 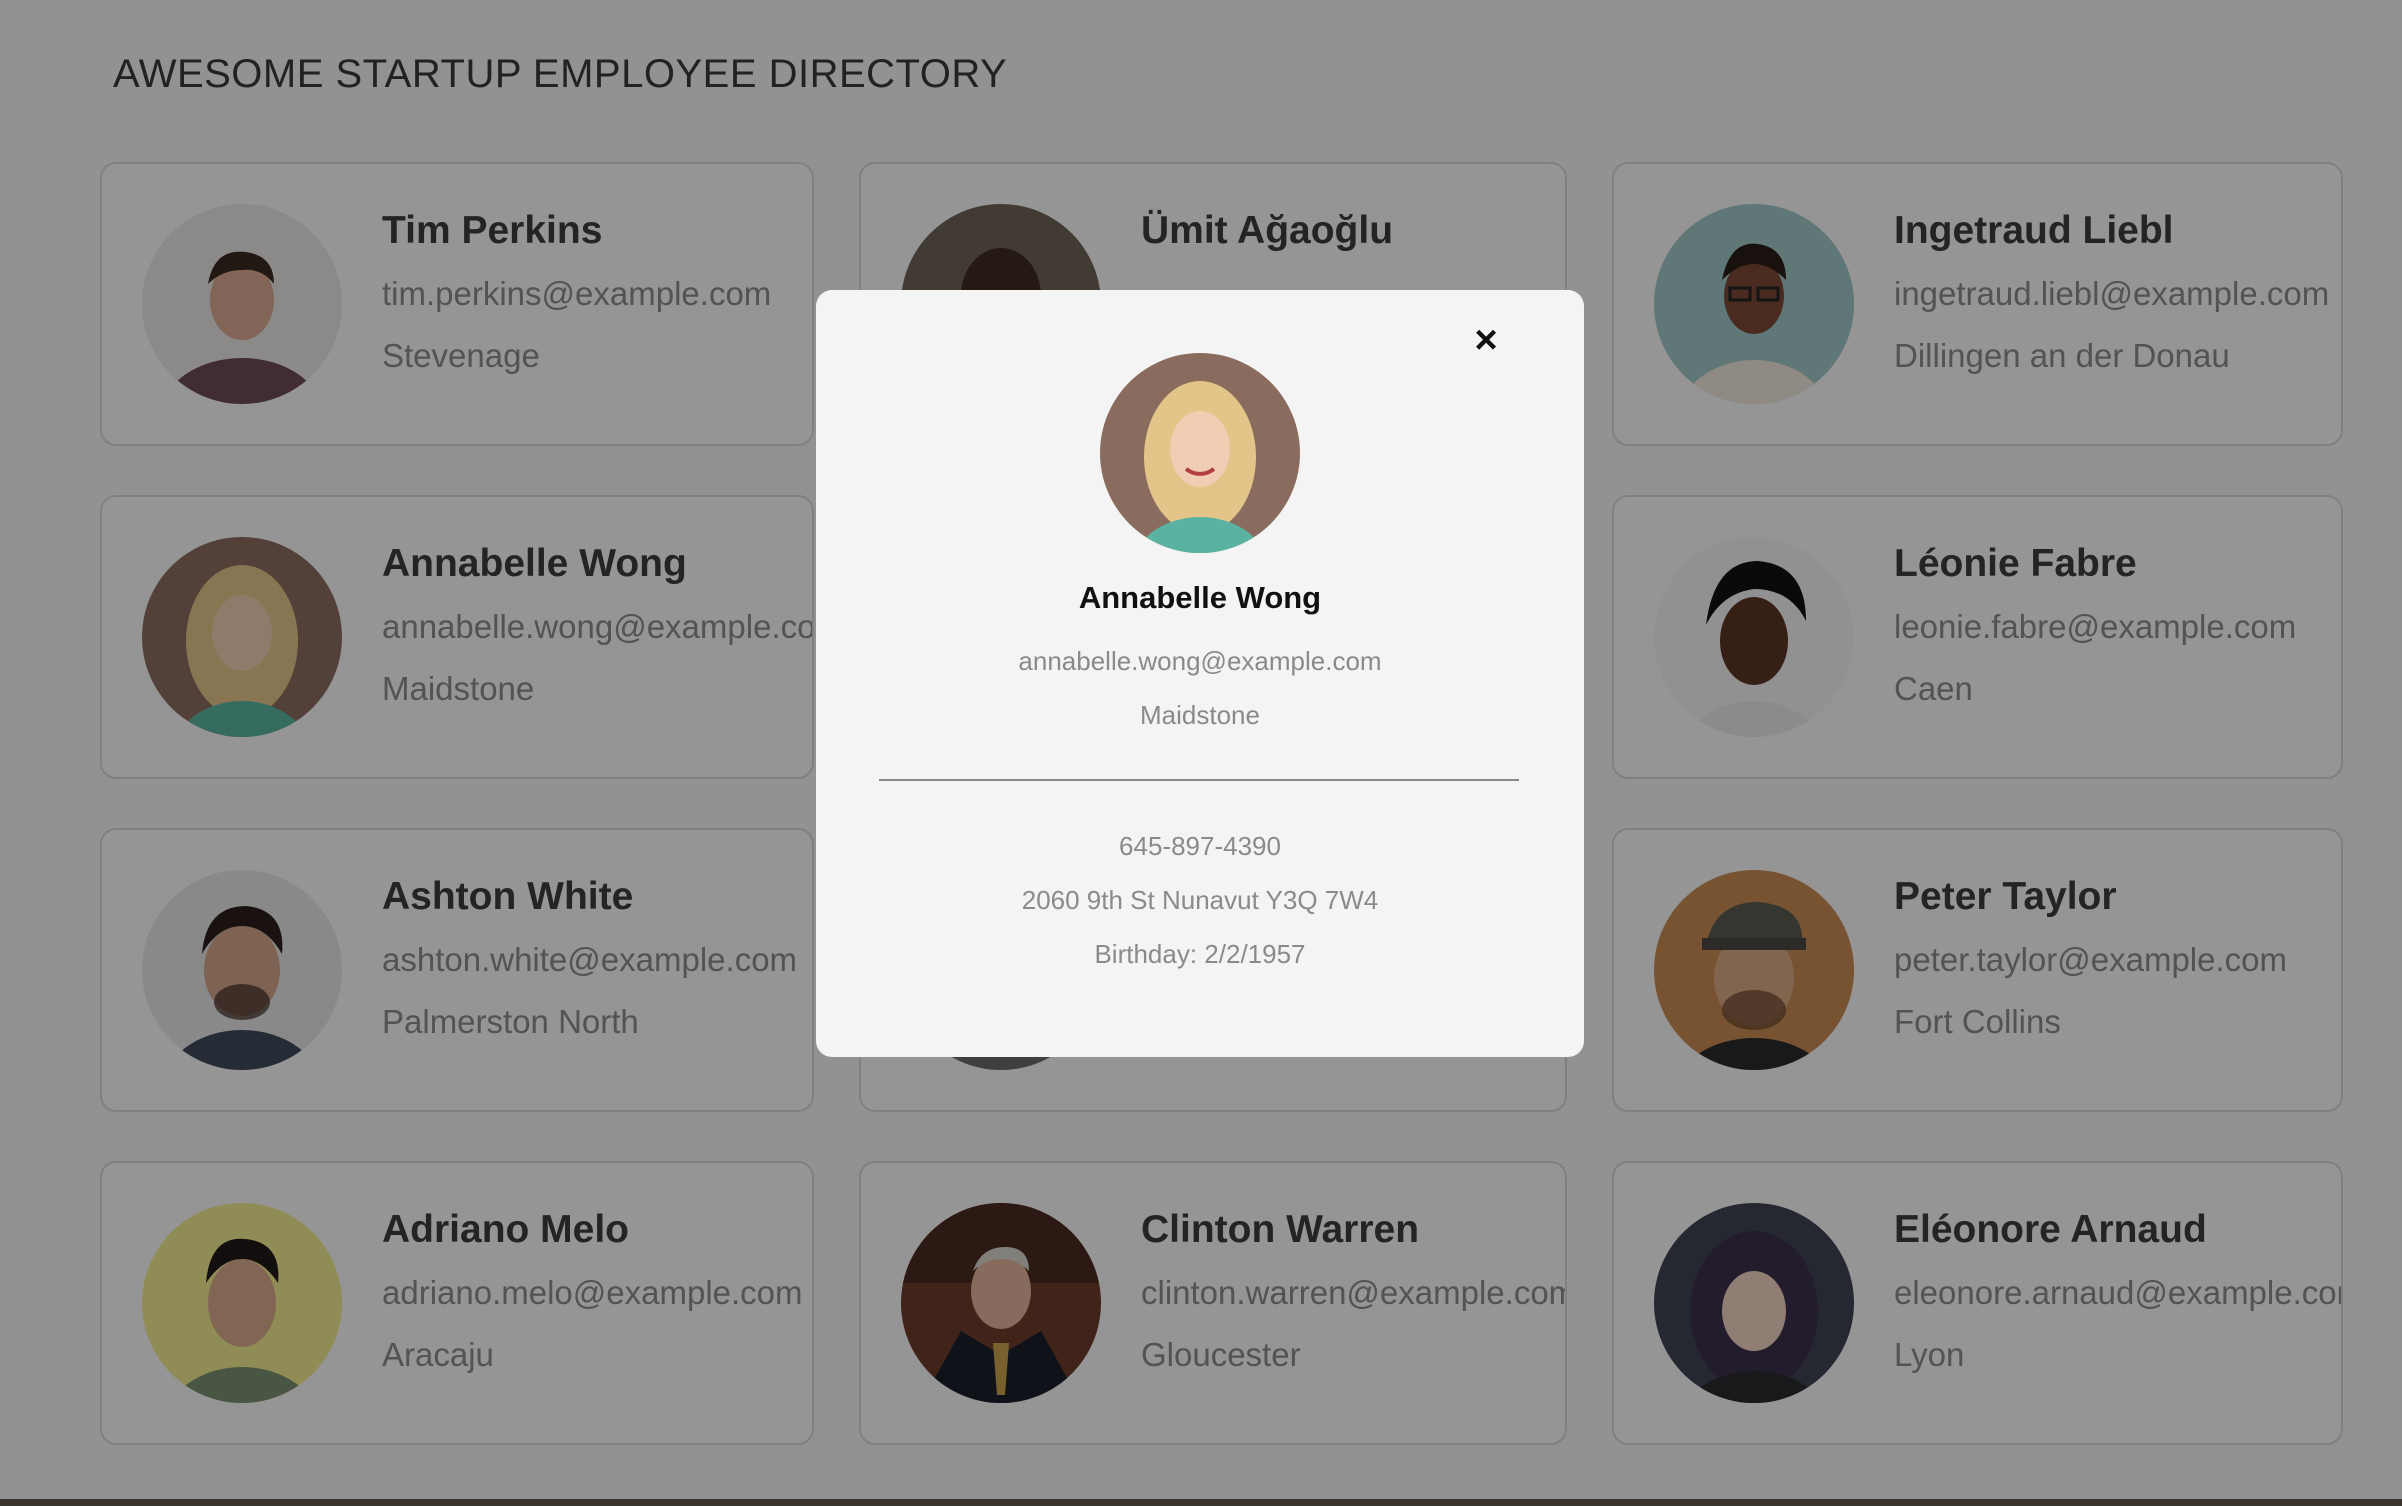 What do you see at coordinates (1200, 846) in the screenshot?
I see `modal-phone: 645-897-4390` at bounding box center [1200, 846].